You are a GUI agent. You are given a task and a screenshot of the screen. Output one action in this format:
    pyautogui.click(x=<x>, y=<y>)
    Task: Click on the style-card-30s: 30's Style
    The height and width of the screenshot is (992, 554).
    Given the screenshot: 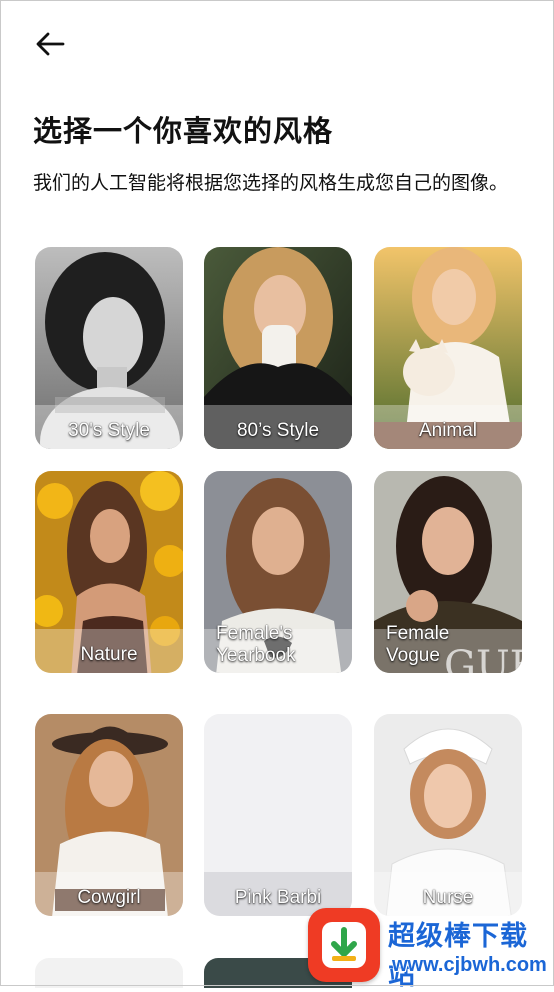 What is the action you would take?
    pyautogui.click(x=109, y=348)
    